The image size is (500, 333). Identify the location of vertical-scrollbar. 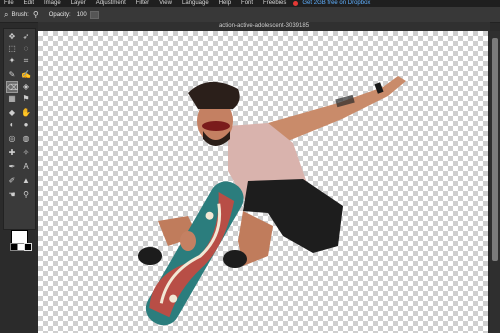
(495, 182).